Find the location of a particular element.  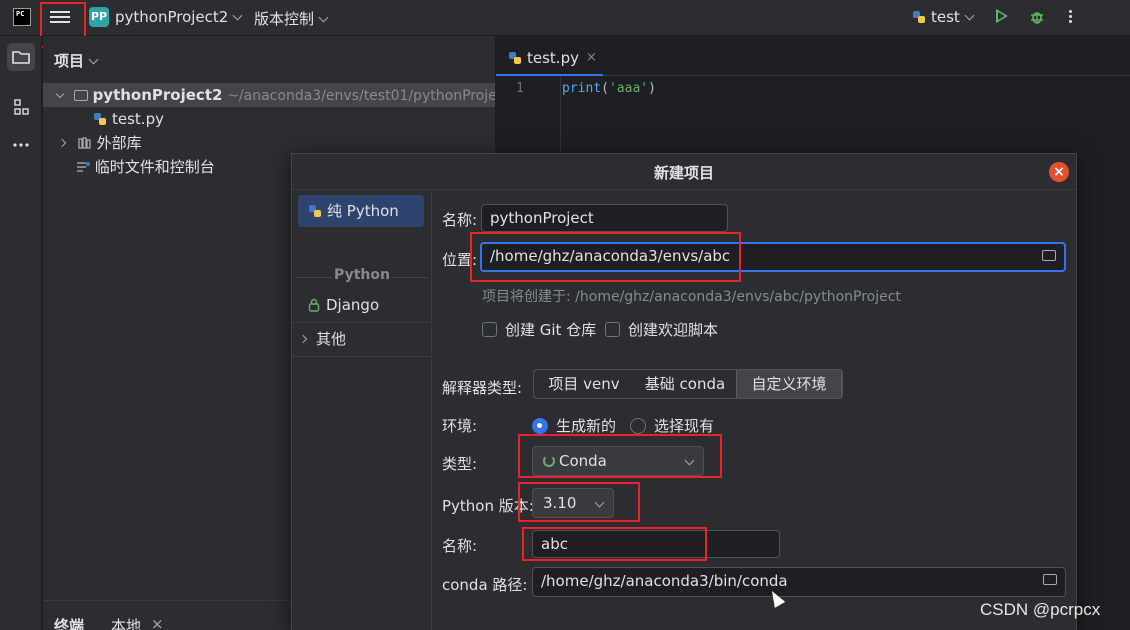

project-tool-button is located at coordinates (21, 57).